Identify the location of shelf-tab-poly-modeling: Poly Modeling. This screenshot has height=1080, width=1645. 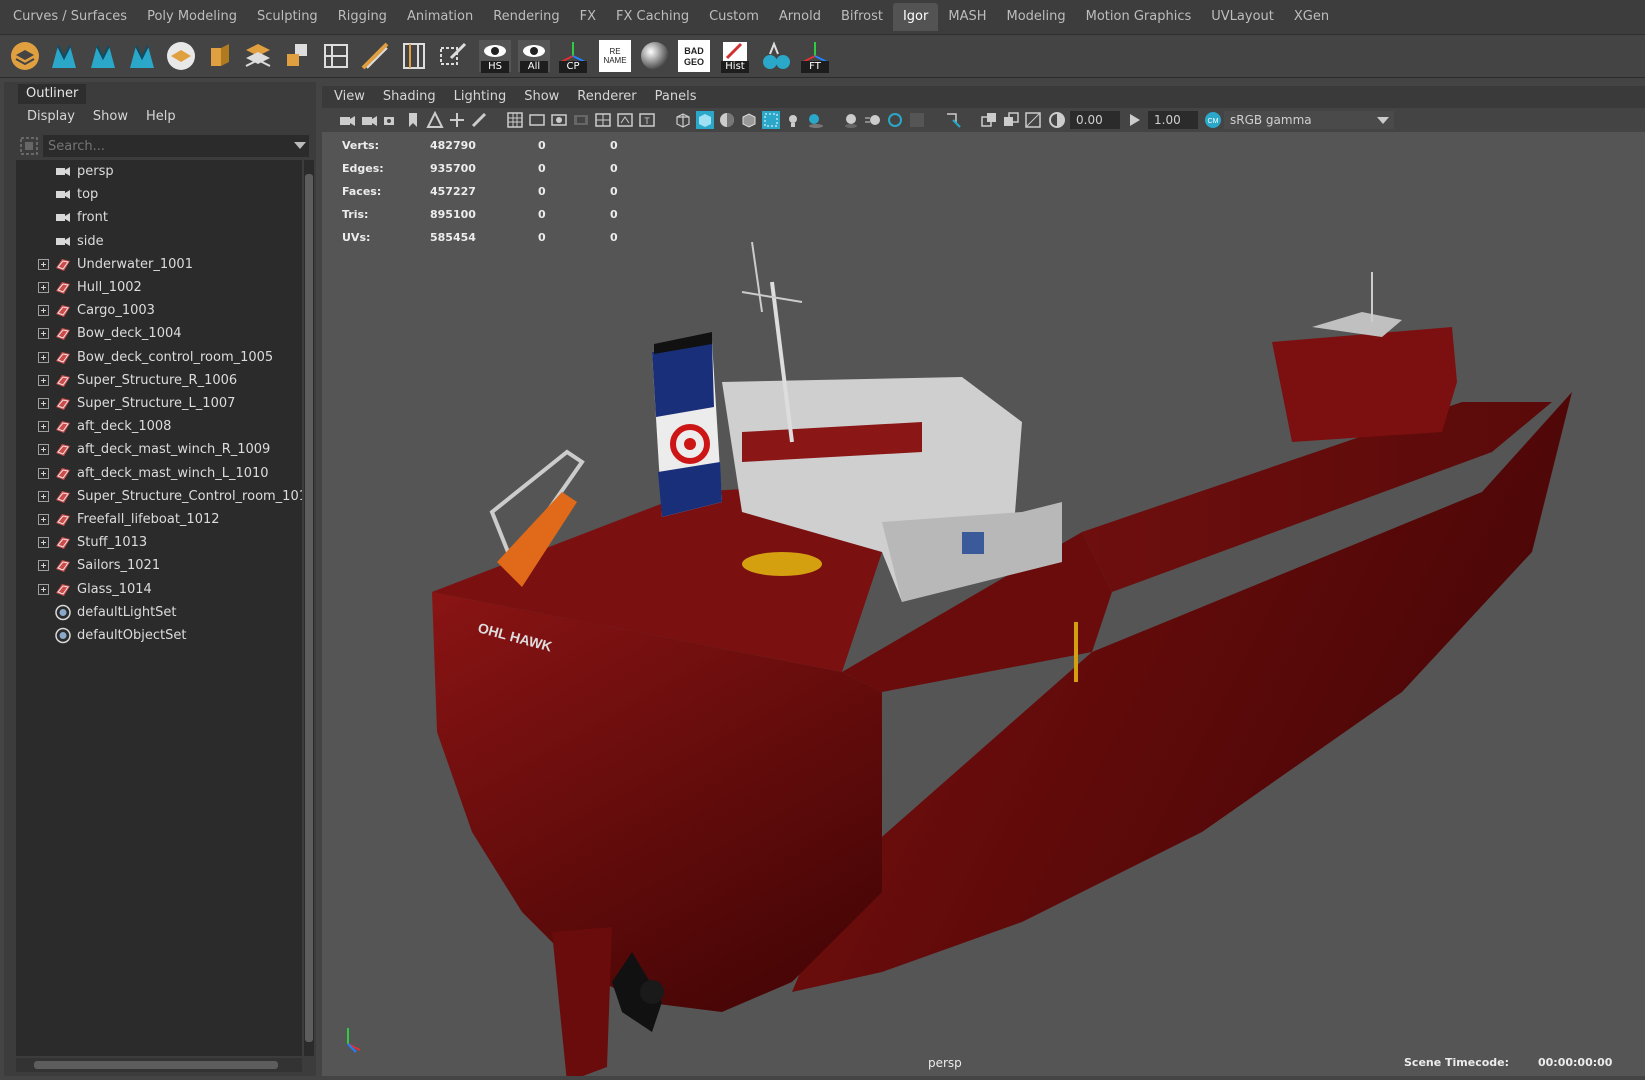
(192, 17).